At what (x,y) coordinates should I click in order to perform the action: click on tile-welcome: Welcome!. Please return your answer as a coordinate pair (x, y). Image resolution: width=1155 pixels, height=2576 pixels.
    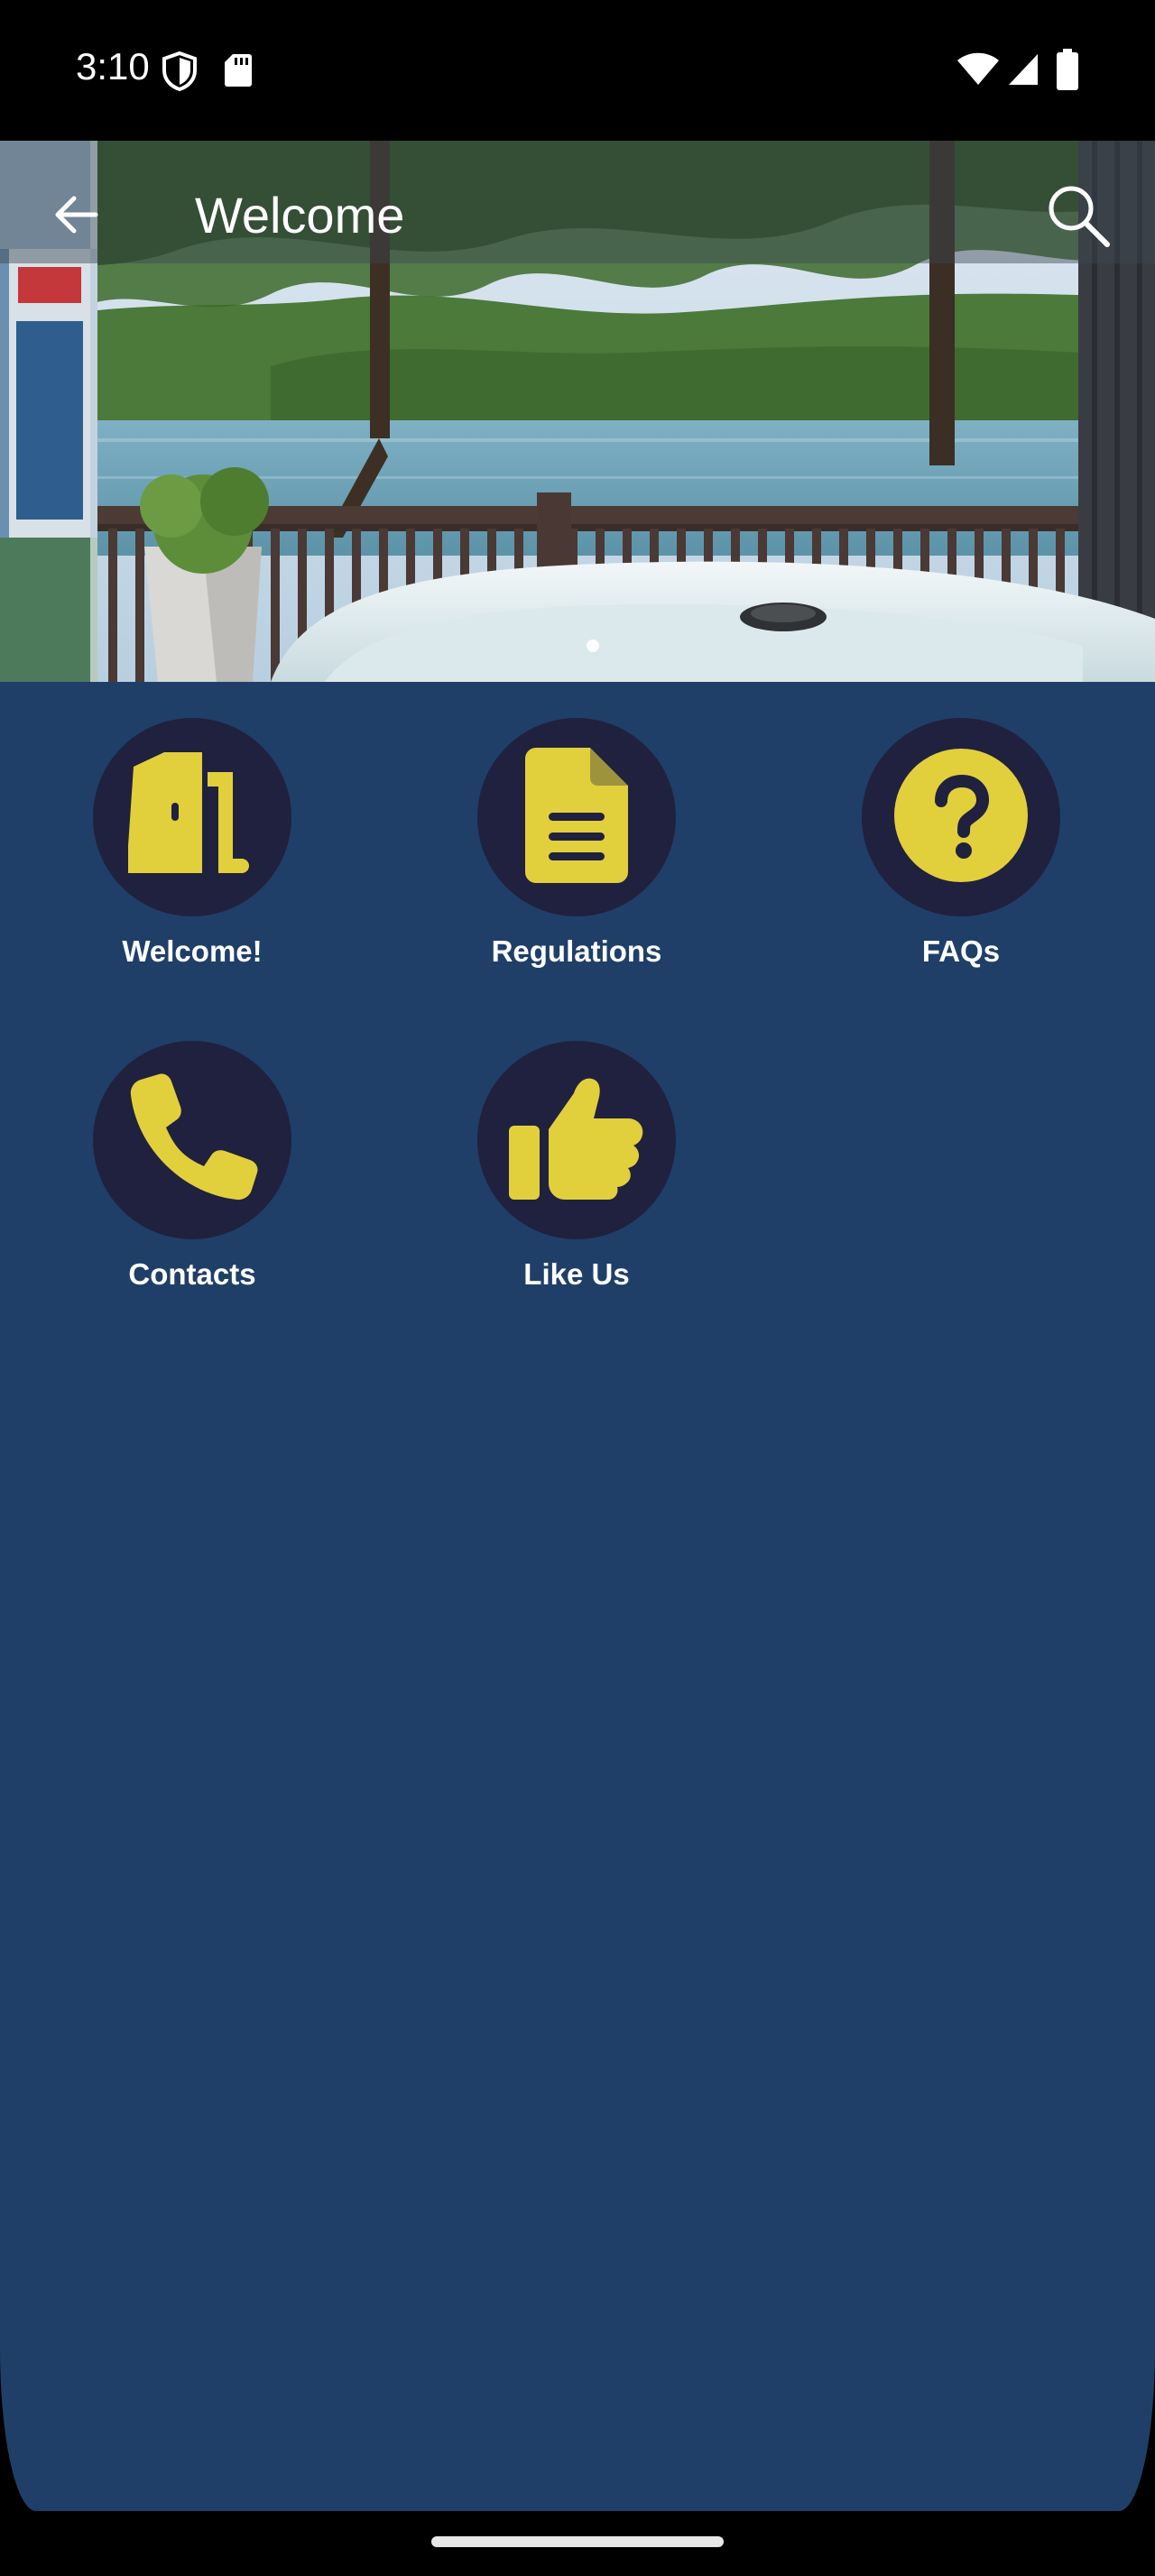
    Looking at the image, I should click on (192, 862).